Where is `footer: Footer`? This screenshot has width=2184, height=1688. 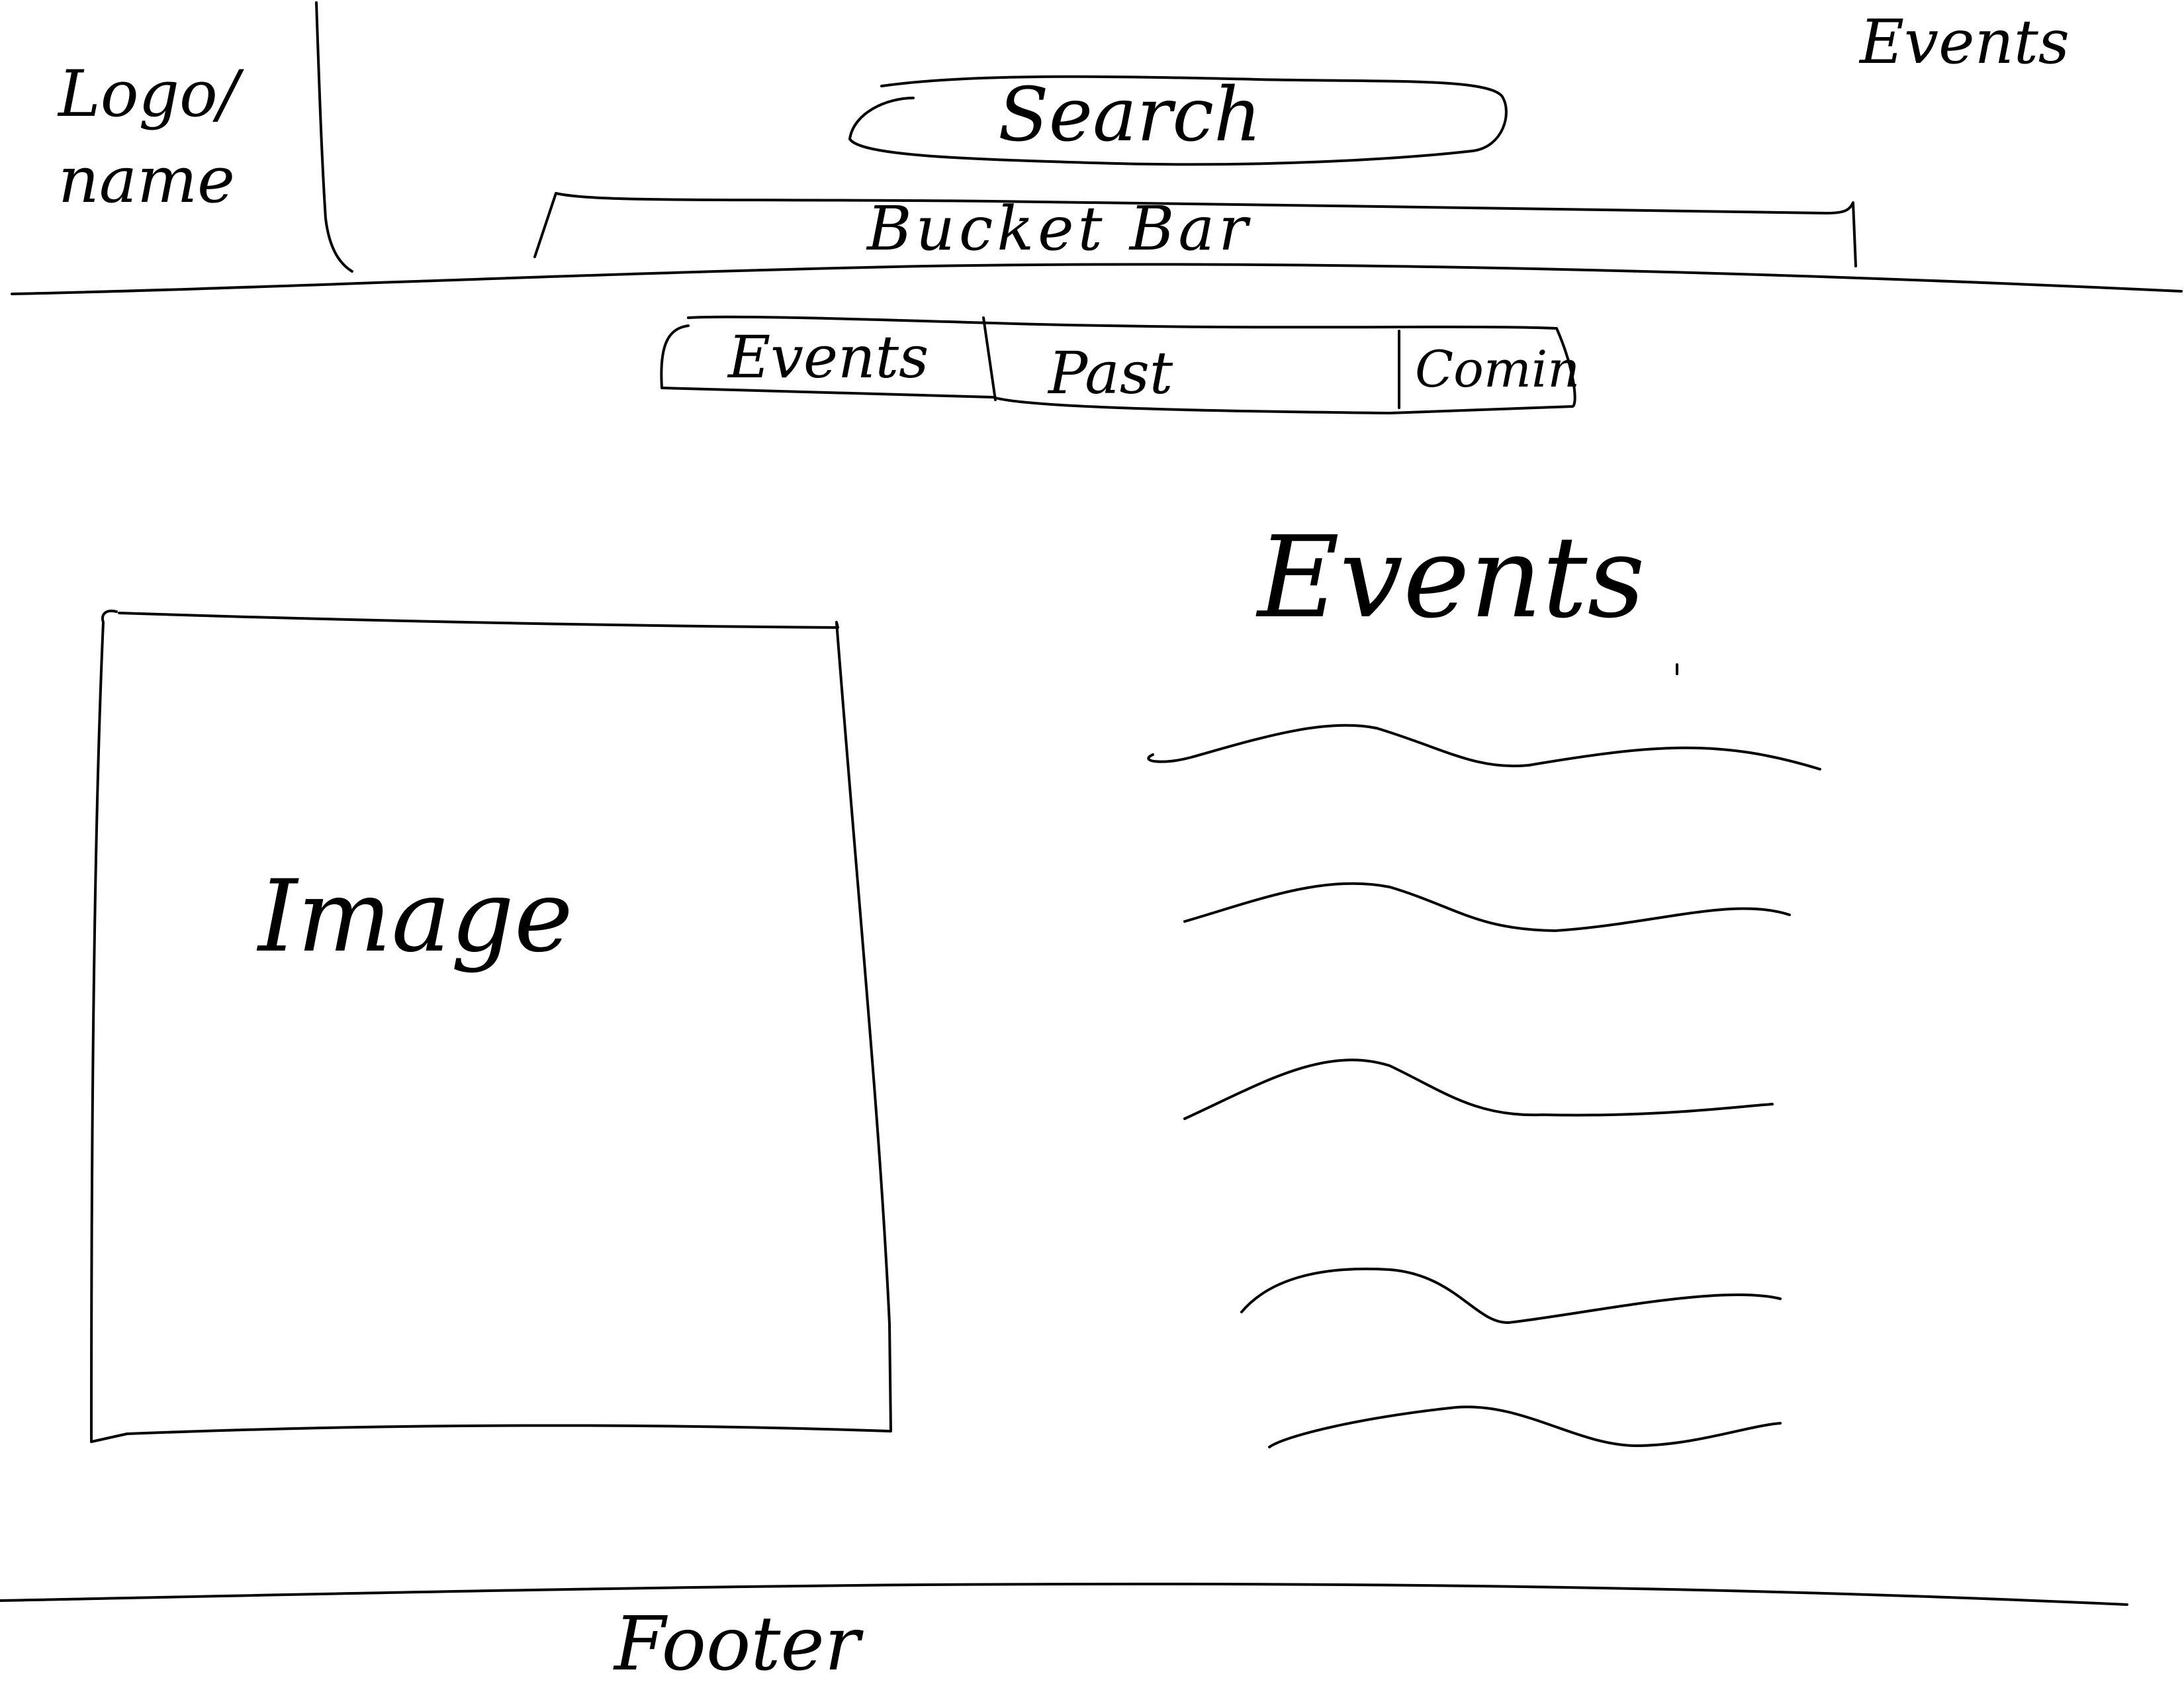
footer: Footer is located at coordinates (737, 1644).